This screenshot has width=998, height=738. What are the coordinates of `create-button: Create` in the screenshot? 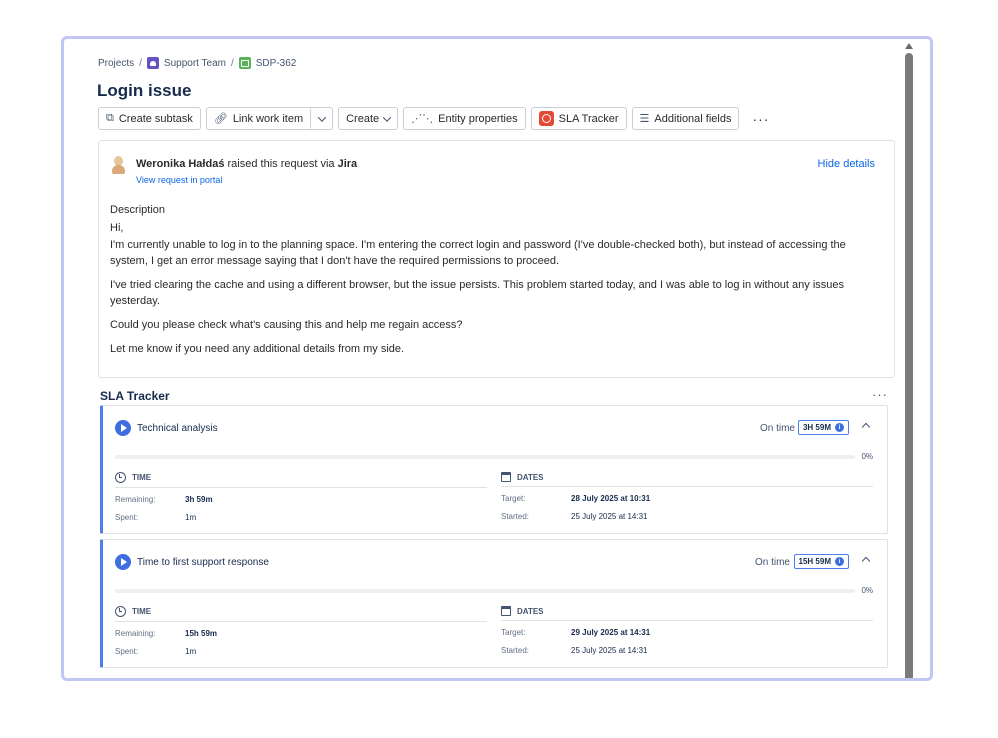 It's located at (368, 118).